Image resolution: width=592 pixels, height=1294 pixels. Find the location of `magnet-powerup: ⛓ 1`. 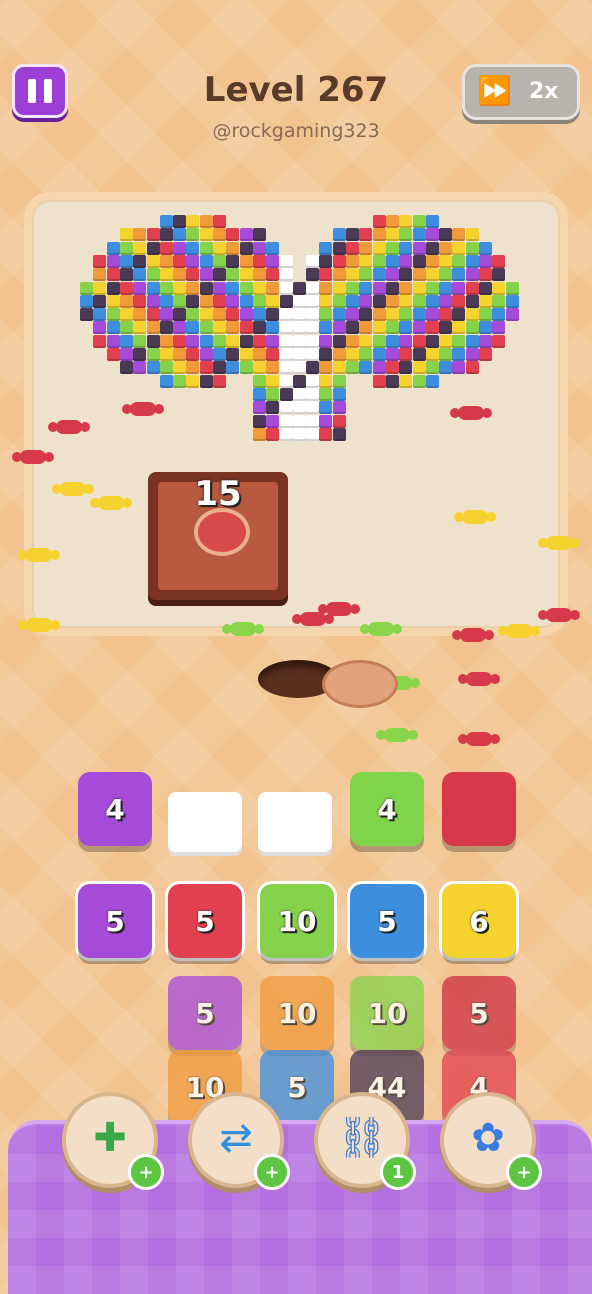

magnet-powerup: ⛓ 1 is located at coordinates (365, 1141).